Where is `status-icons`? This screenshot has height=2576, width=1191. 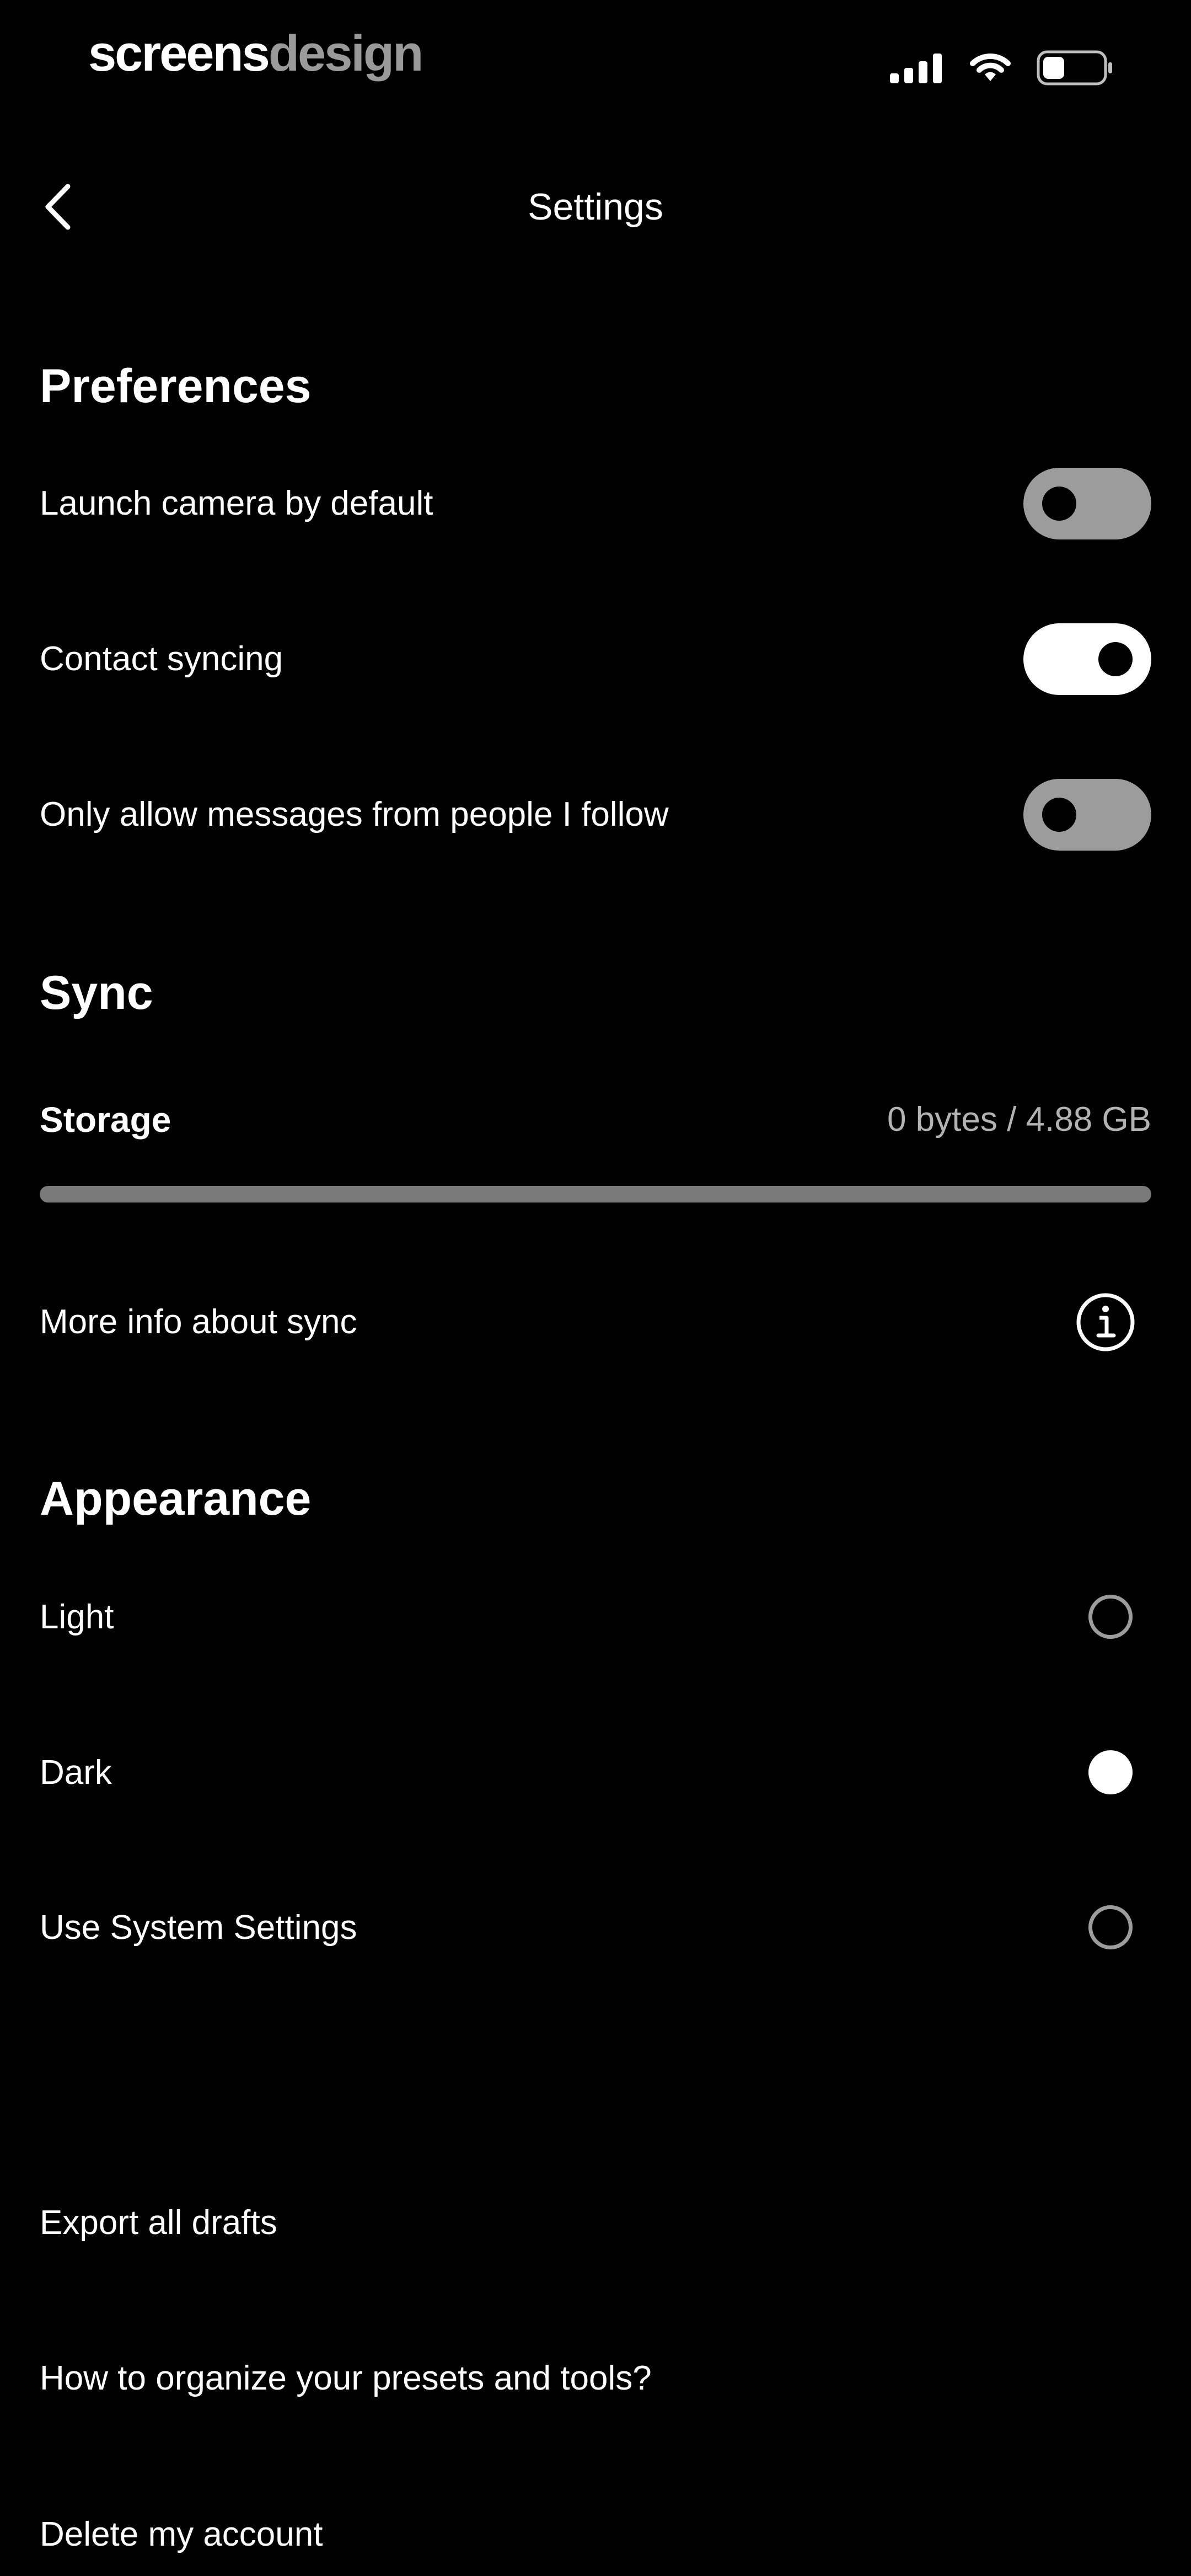 status-icons is located at coordinates (1002, 68).